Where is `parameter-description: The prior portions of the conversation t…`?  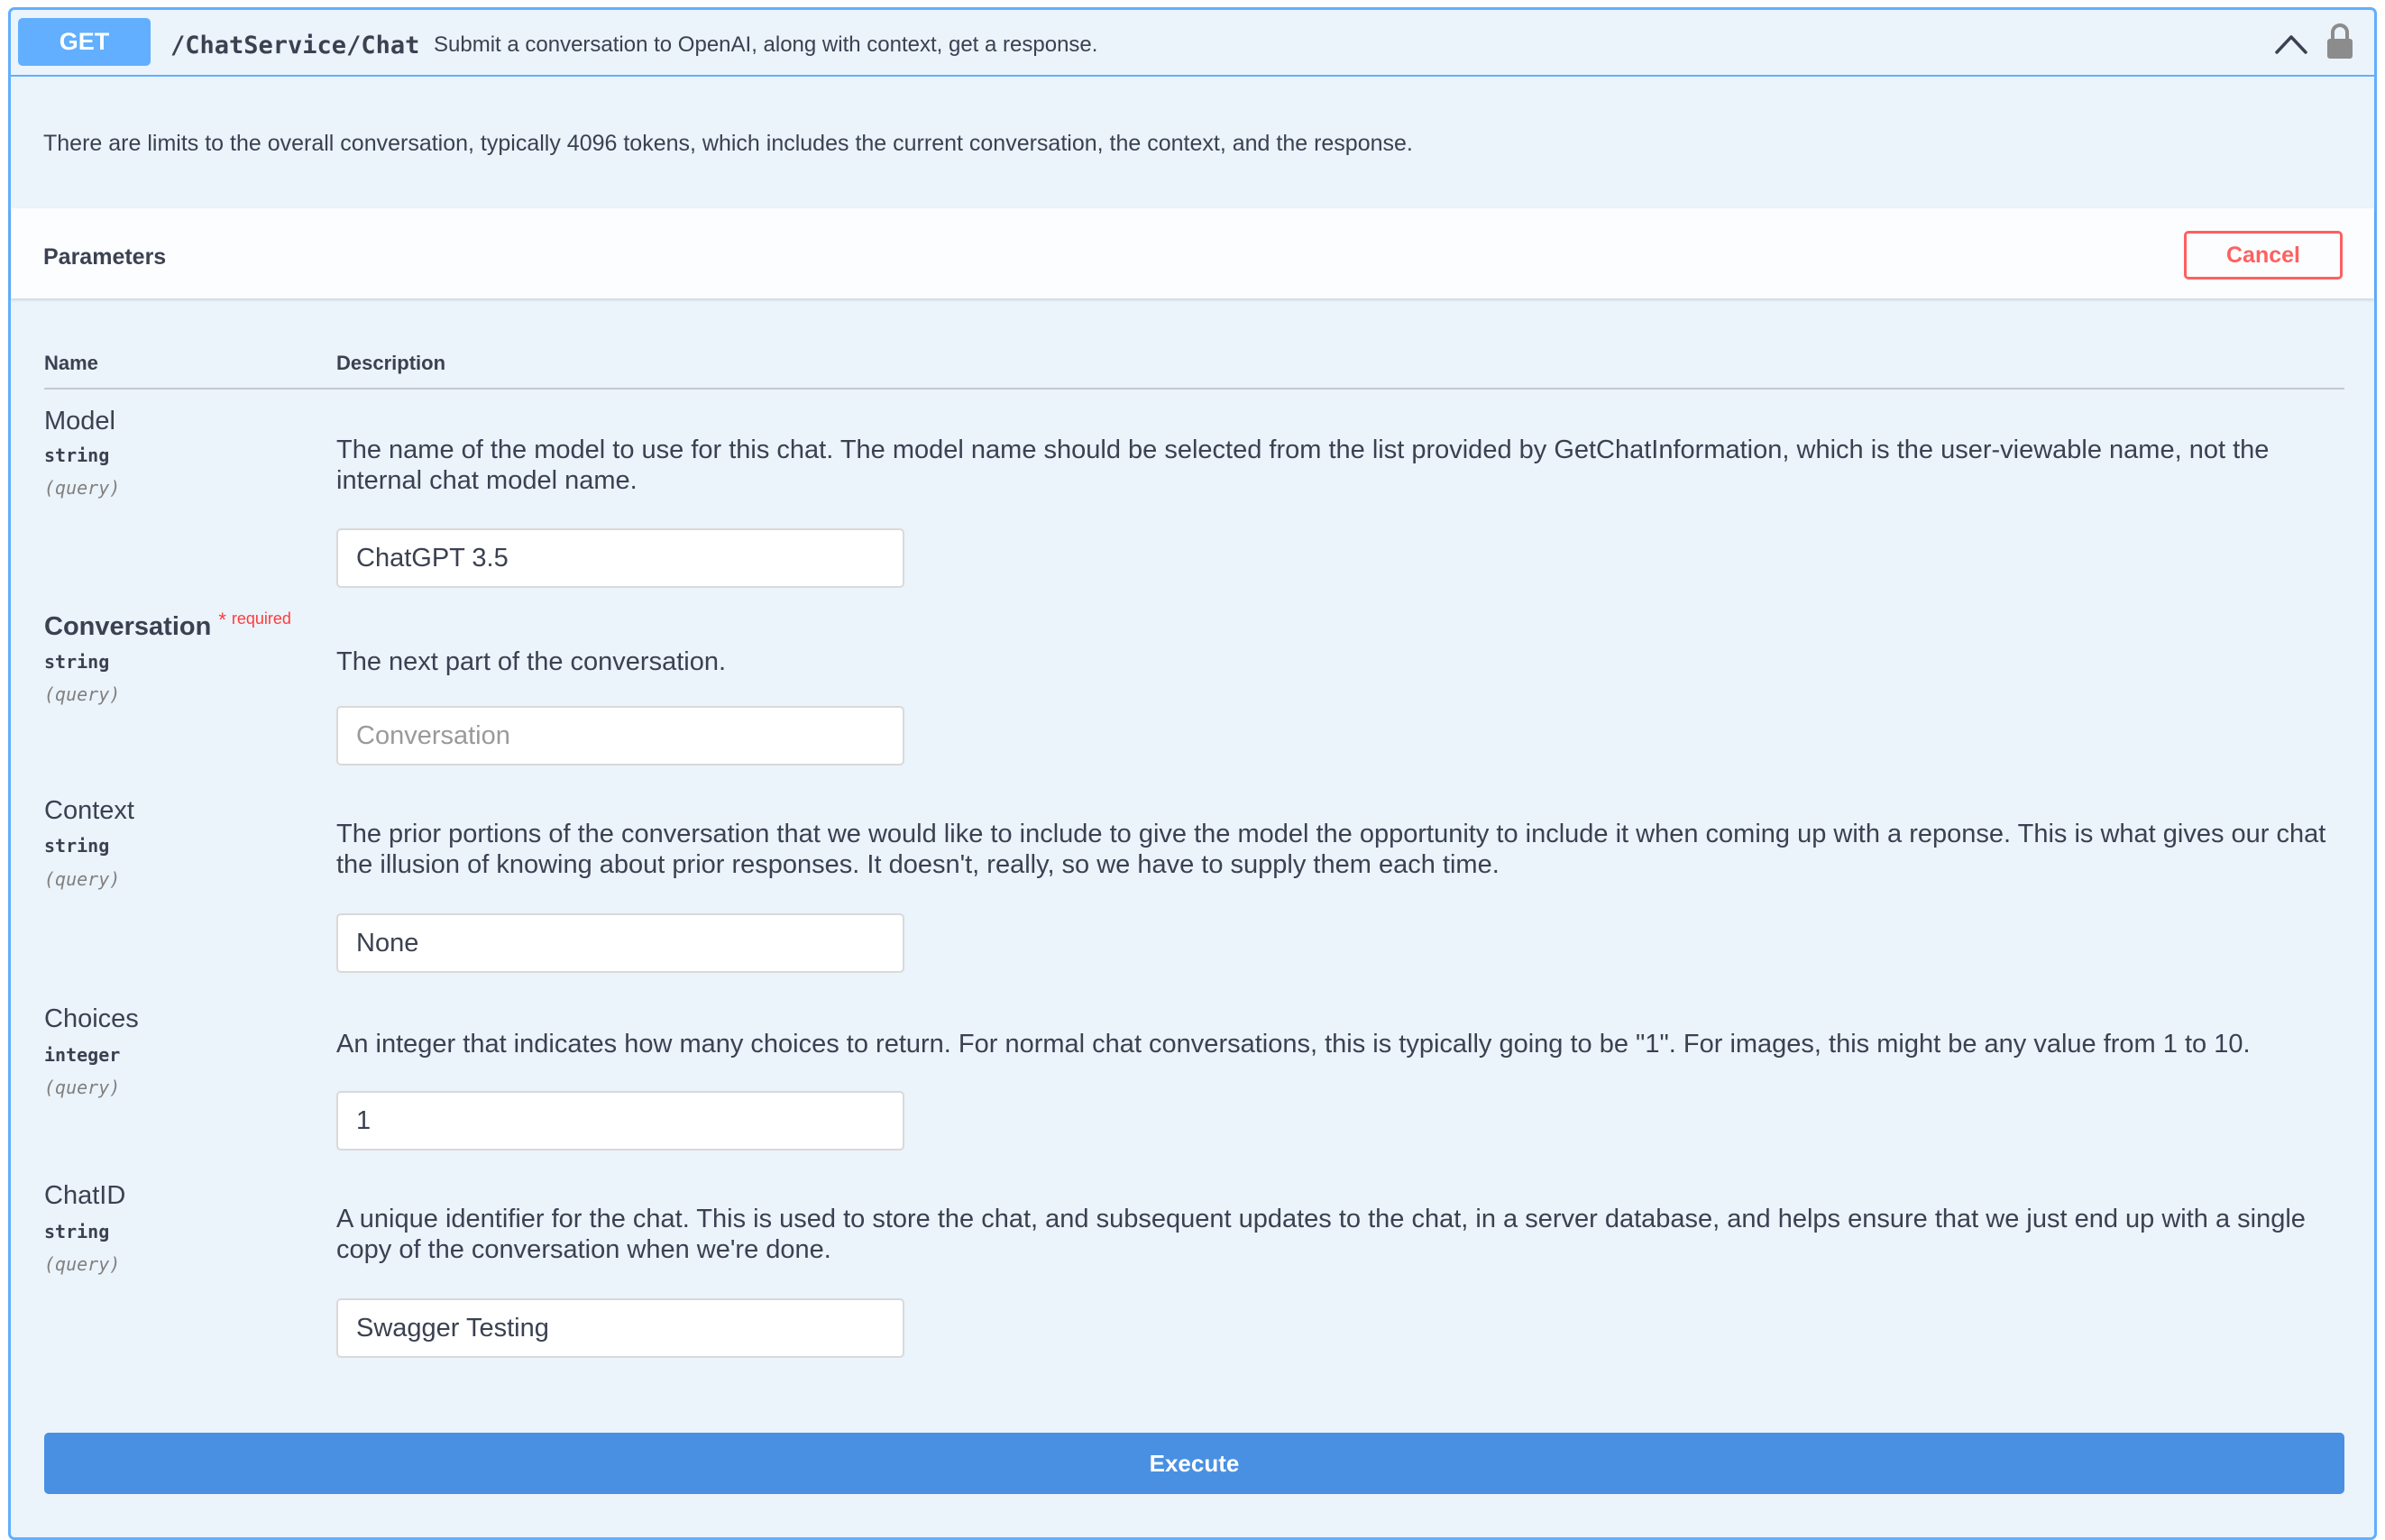 parameter-description: The prior portions of the conversation t… is located at coordinates (1331, 850).